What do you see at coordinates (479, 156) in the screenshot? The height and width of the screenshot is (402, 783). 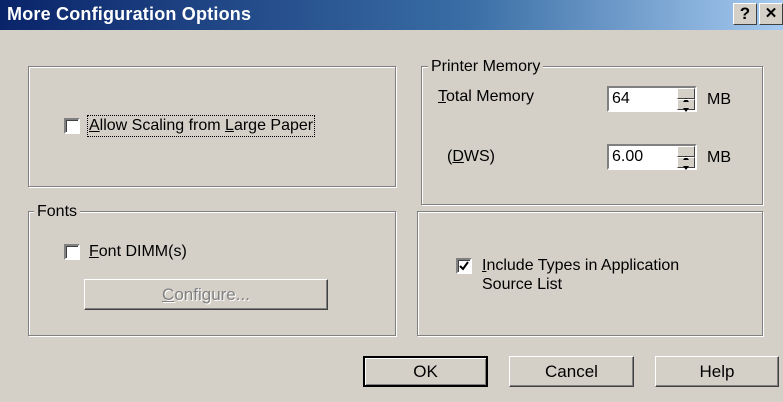 I see `label-part: WS)` at bounding box center [479, 156].